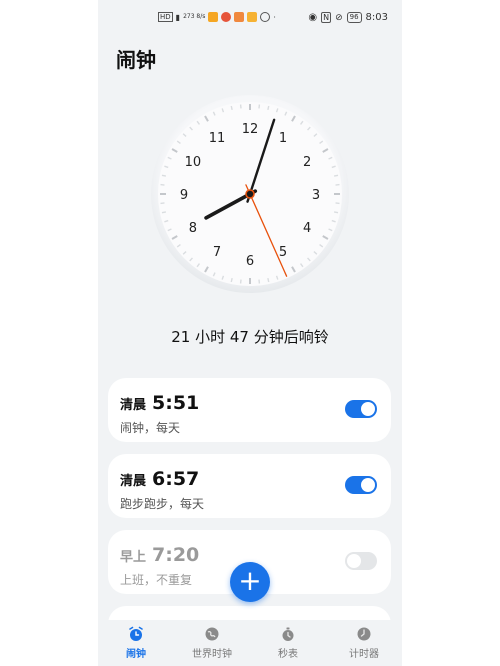 This screenshot has height=666, width=500. Describe the element at coordinates (326, 17) in the screenshot. I see `nfc-icon: N` at that location.